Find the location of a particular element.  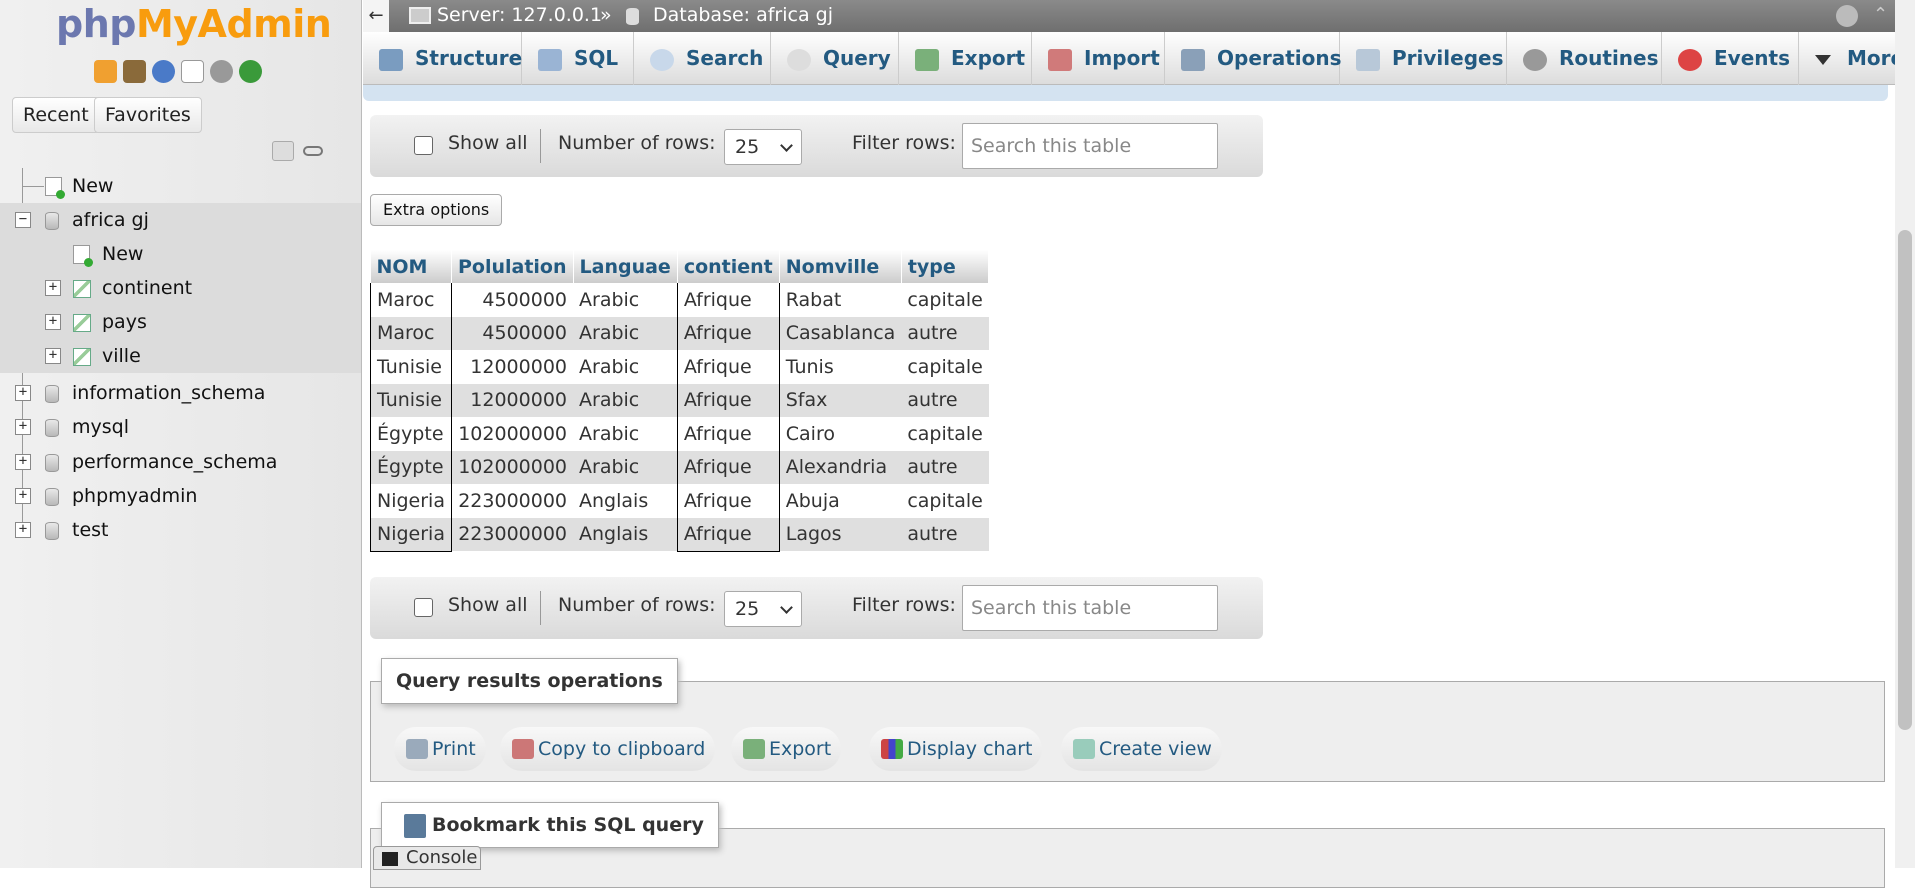

column-header: type is located at coordinates (945, 266).